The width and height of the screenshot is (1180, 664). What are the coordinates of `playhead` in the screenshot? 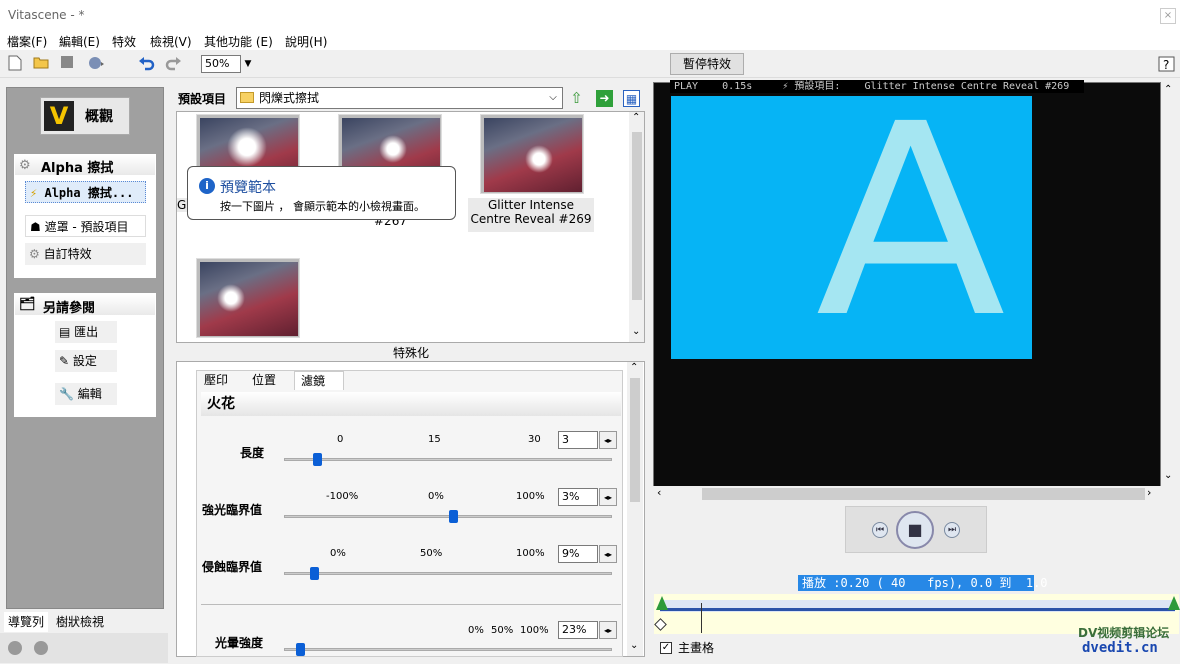 It's located at (701, 618).